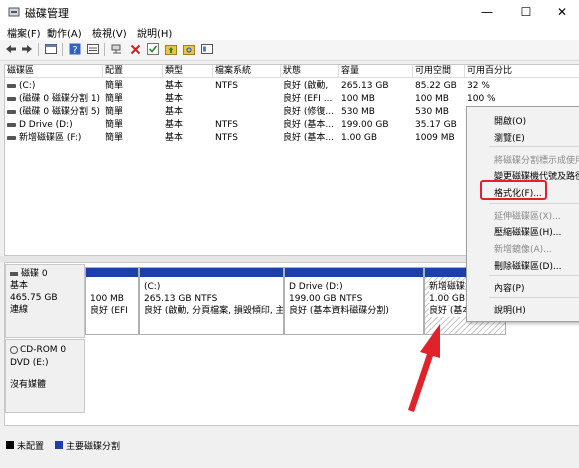  I want to click on column-header-type: 類型, so click(188, 71).